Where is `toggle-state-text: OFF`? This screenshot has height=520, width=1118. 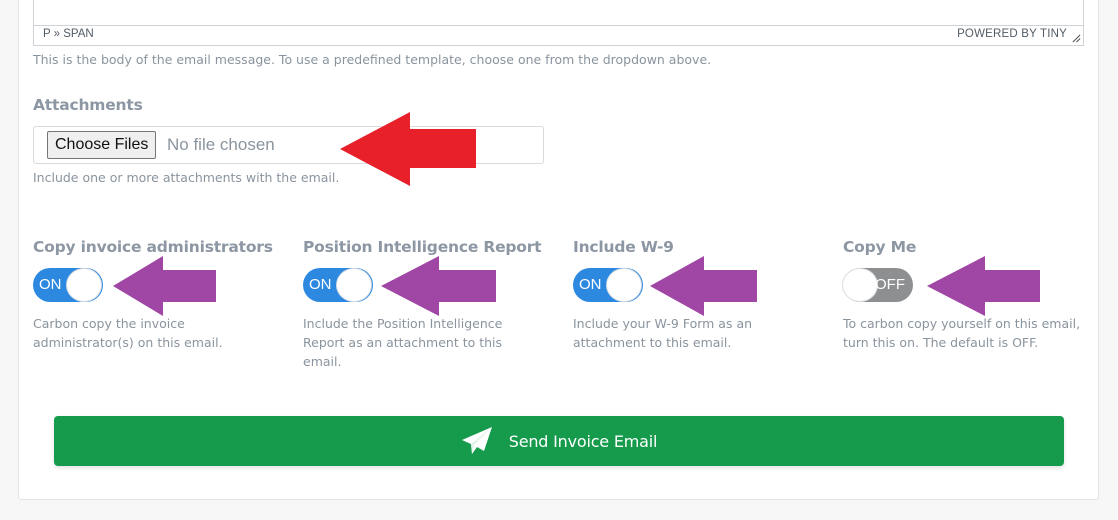 toggle-state-text: OFF is located at coordinates (890, 284).